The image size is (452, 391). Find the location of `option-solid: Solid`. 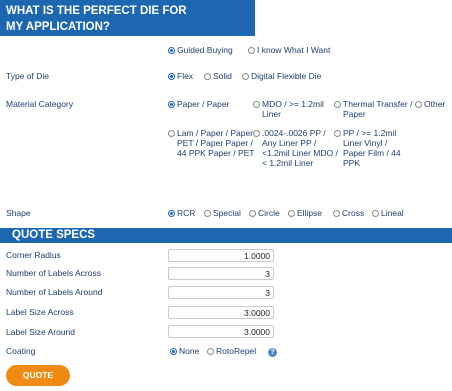

option-solid: Solid is located at coordinates (218, 76).